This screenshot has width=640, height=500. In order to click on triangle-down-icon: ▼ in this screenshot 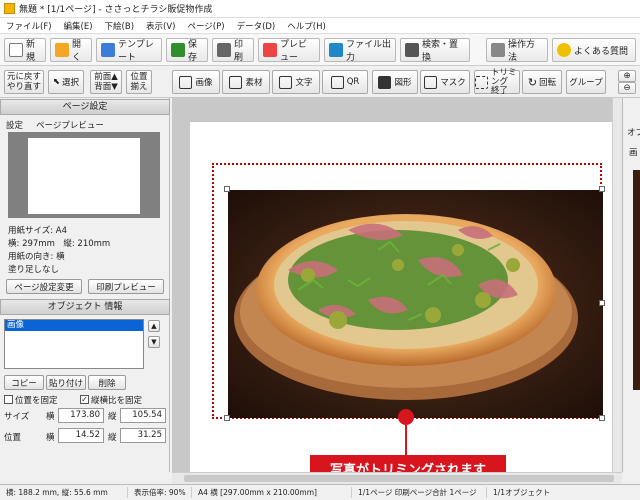, I will do `click(154, 342)`.